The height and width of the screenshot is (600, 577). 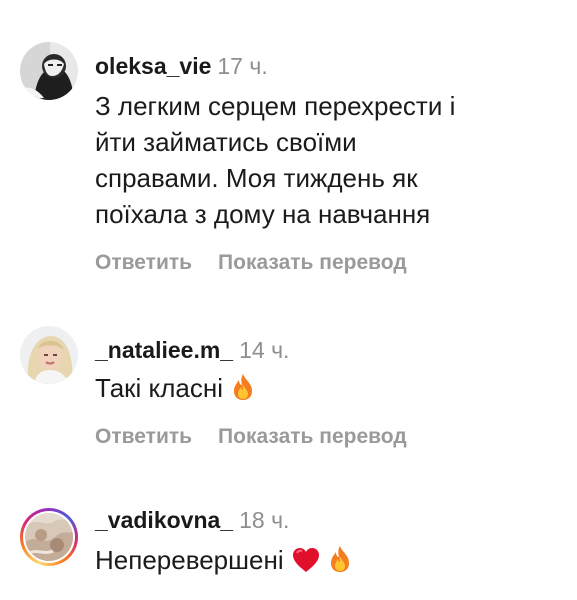 What do you see at coordinates (164, 520) in the screenshot?
I see `username-link: _vadikovna_` at bounding box center [164, 520].